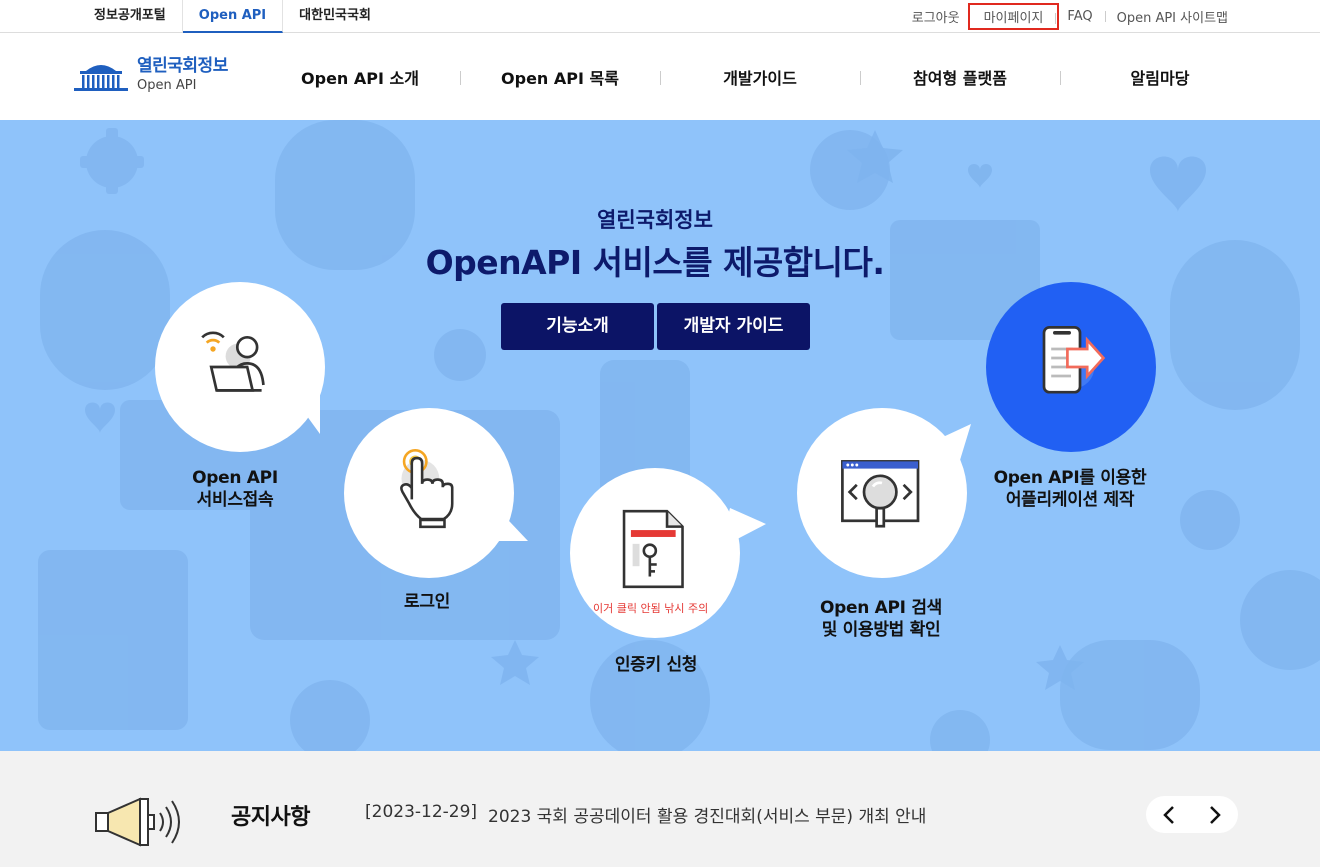 Image resolution: width=1320 pixels, height=867 pixels. I want to click on chevron-left-icon, so click(1168, 814).